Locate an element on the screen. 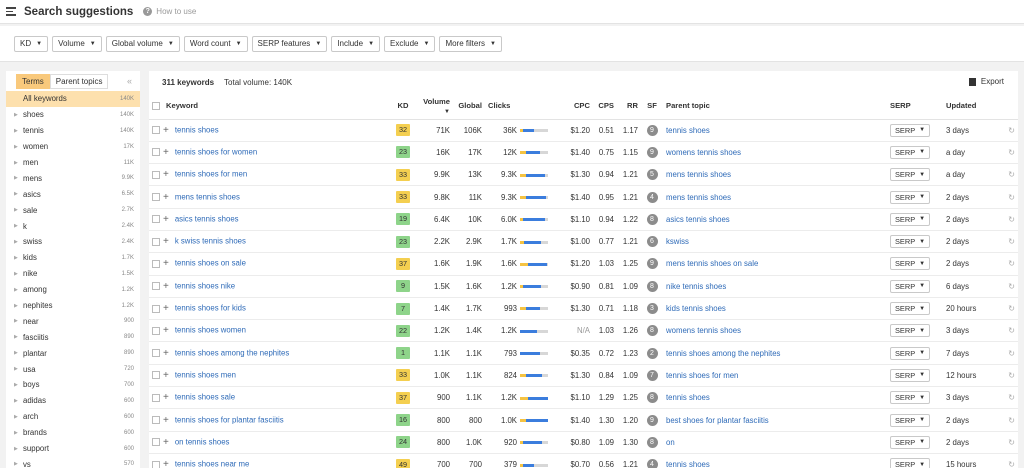  parent-topic-link: tennis shoes among the nephites is located at coordinates (723, 353).